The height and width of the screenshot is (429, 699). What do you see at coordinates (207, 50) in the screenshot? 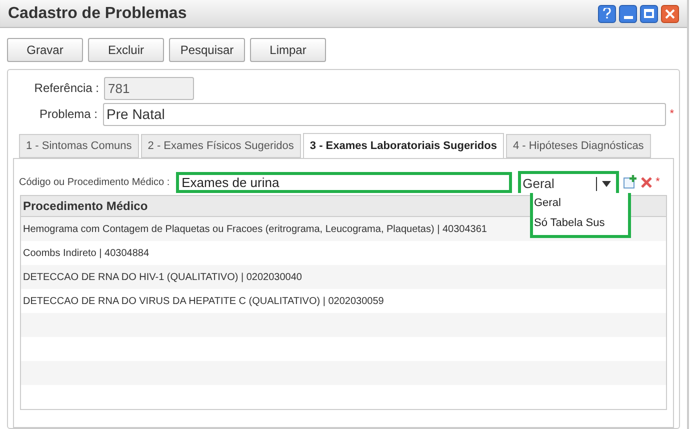
I see `toolbar-button: Pesquisar` at bounding box center [207, 50].